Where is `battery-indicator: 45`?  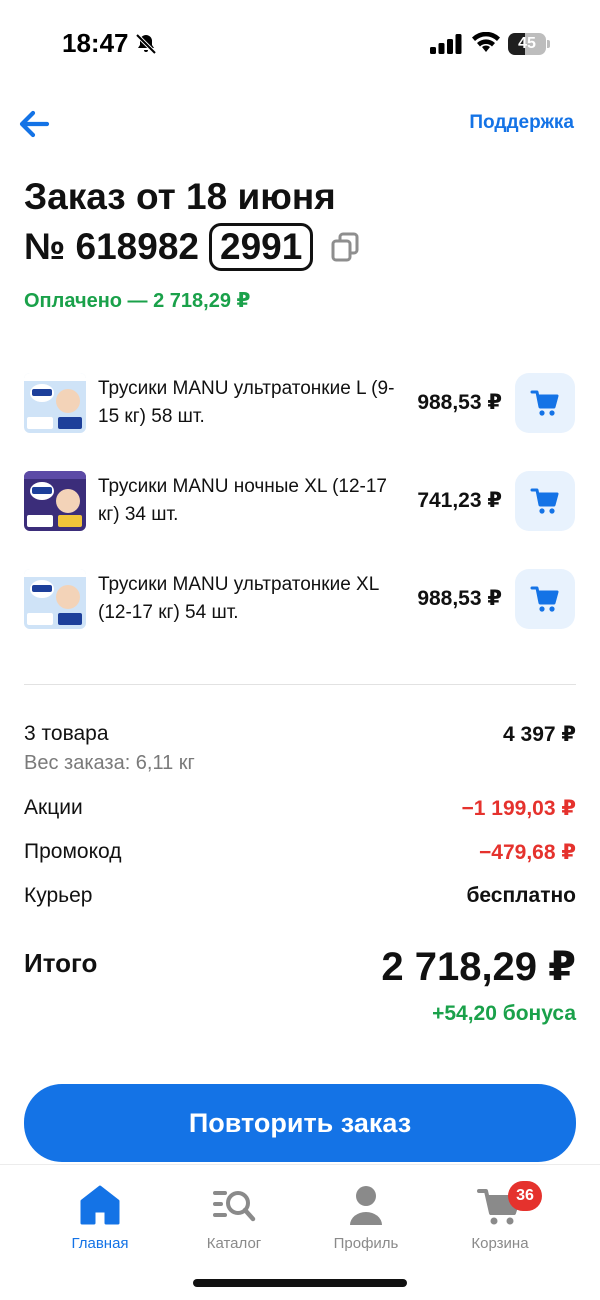 battery-indicator: 45 is located at coordinates (529, 44).